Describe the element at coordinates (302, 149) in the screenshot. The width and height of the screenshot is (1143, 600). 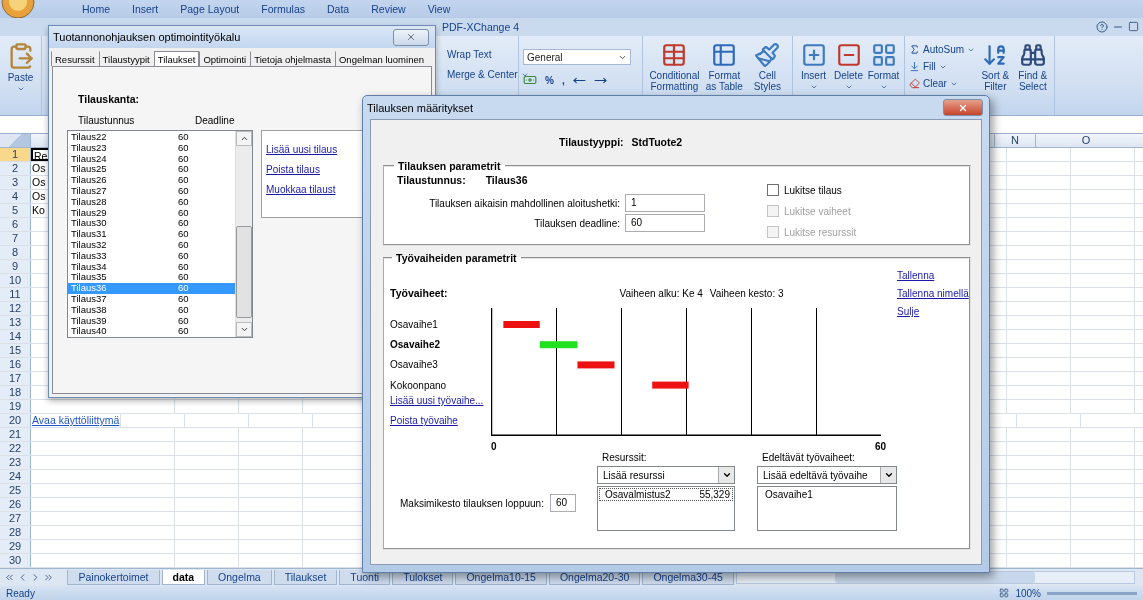
I see `action-link: Lisää uusi tilaus` at that location.